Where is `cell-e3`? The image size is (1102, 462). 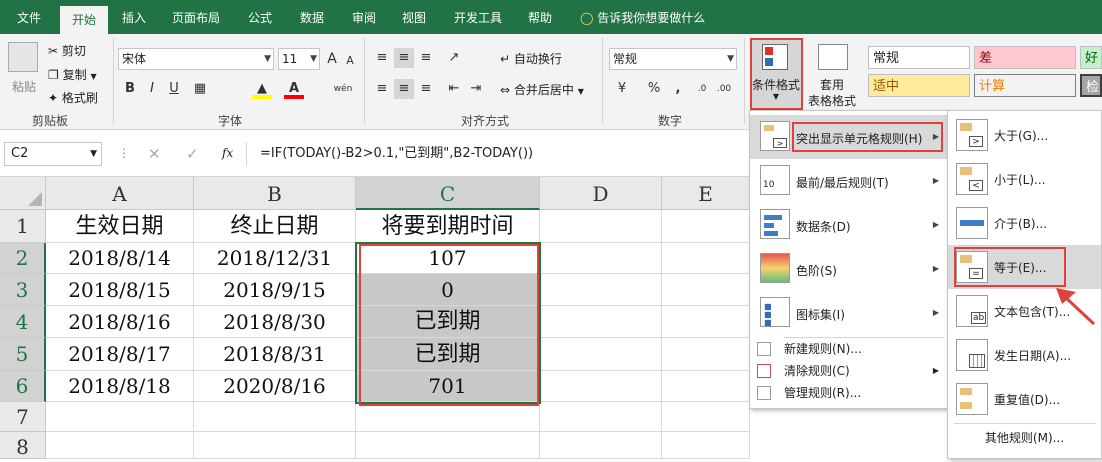
cell-e3 is located at coordinates (706, 290).